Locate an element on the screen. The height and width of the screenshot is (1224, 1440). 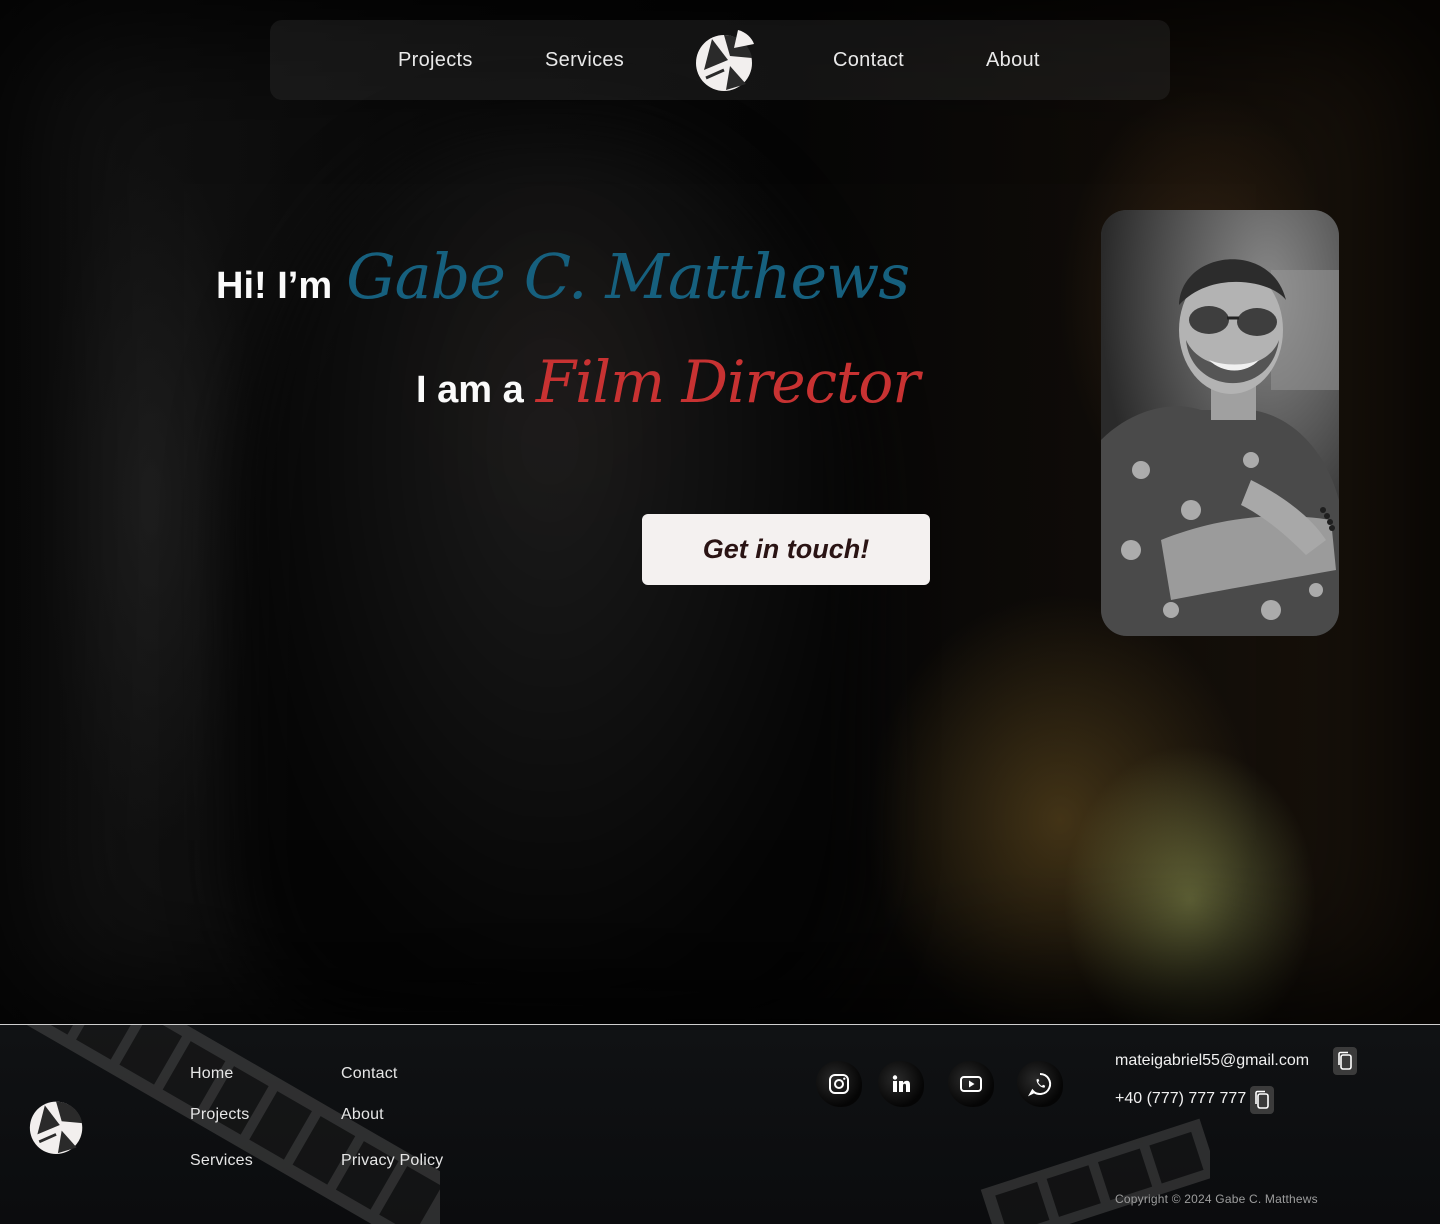
hero-greeting: Hi! I’m Gabe C. Matthews is located at coordinates (563, 285).